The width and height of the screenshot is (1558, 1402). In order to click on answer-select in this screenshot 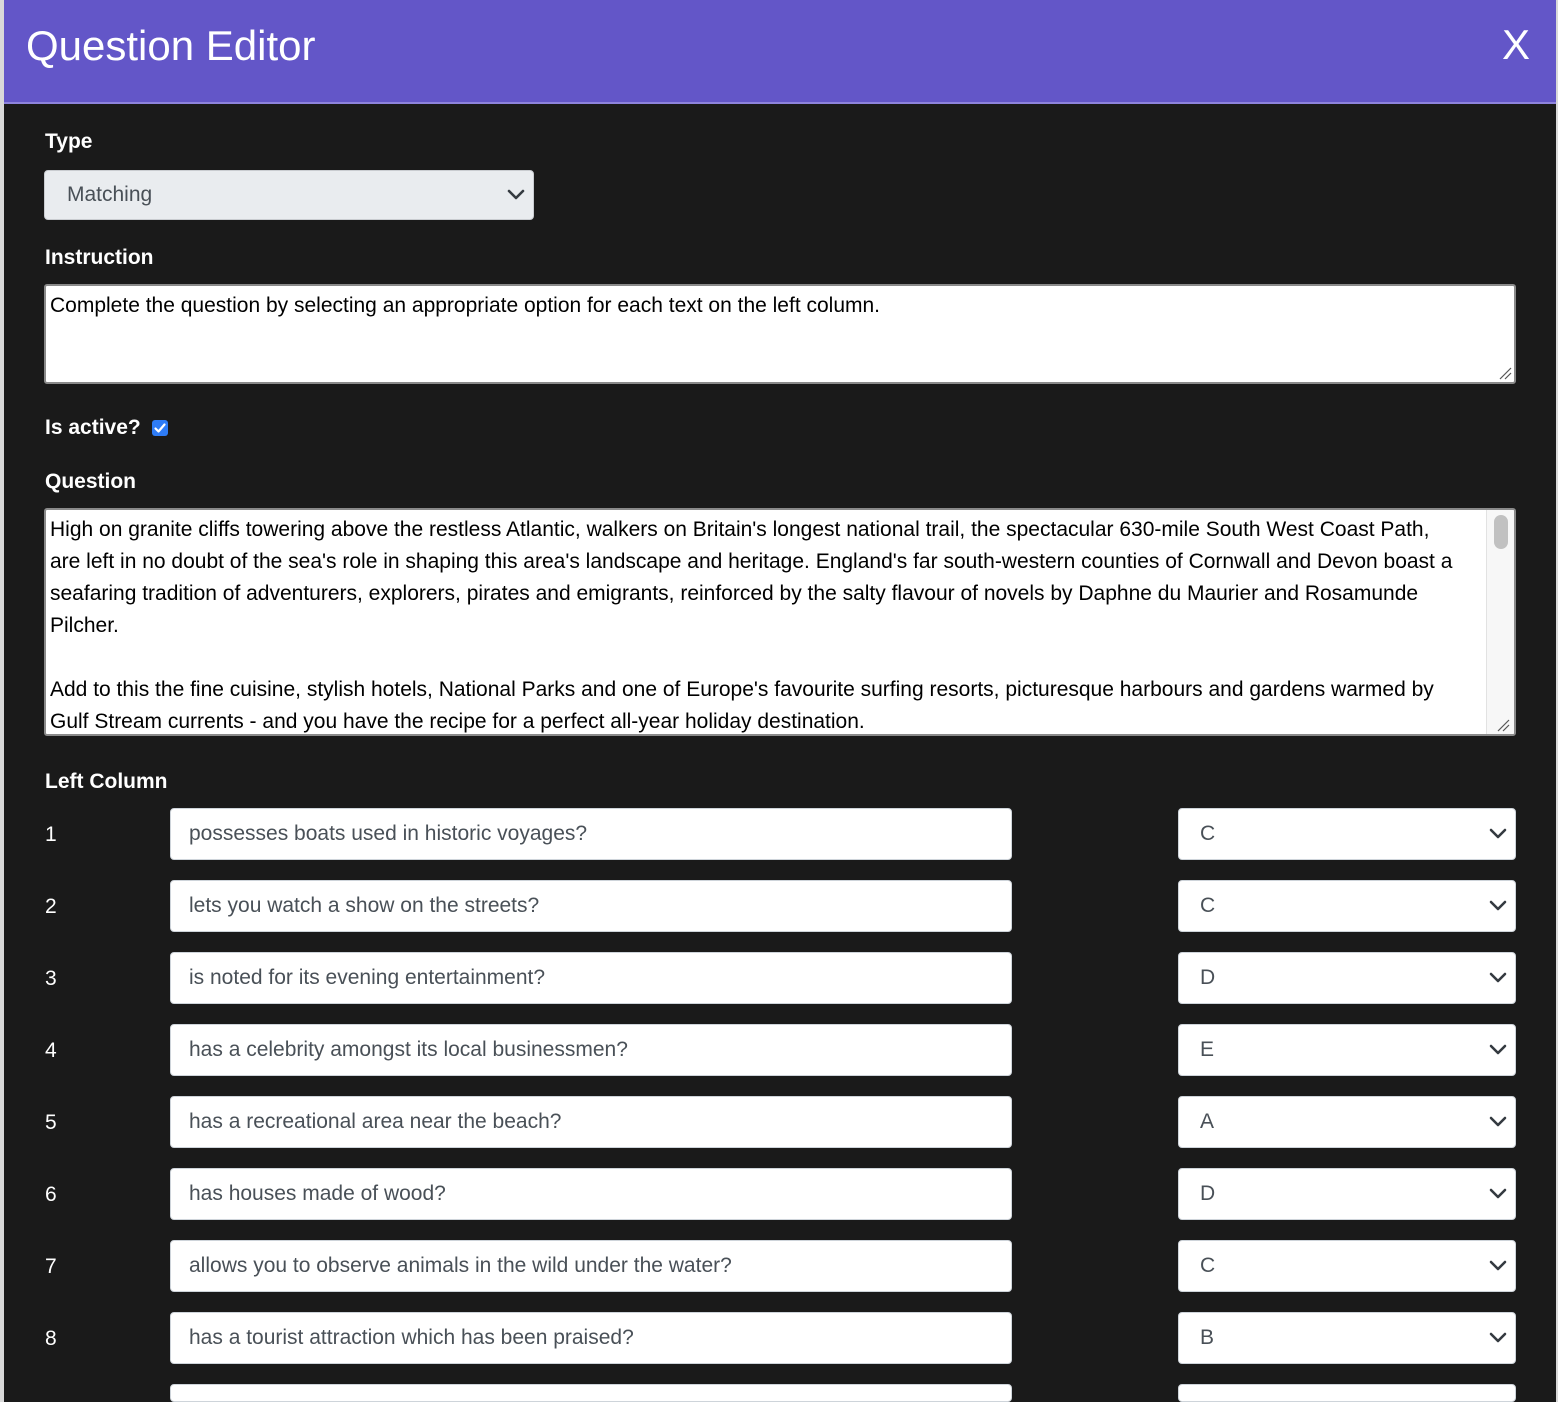, I will do `click(1347, 1393)`.